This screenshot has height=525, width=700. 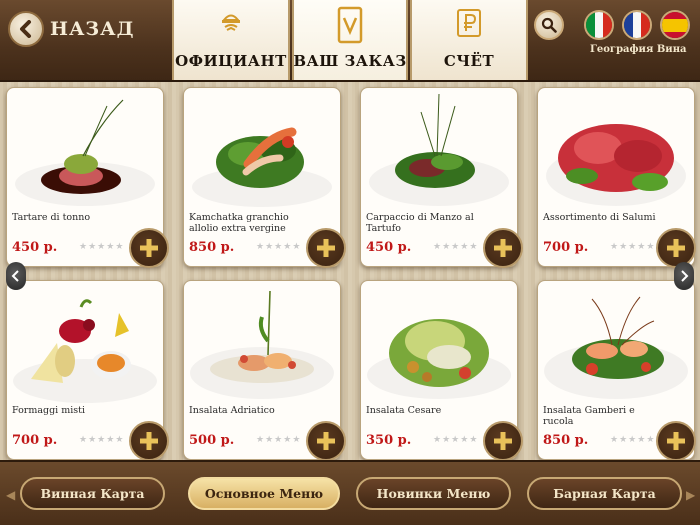 What do you see at coordinates (566, 247) in the screenshot?
I see `dish-price: 700 р.` at bounding box center [566, 247].